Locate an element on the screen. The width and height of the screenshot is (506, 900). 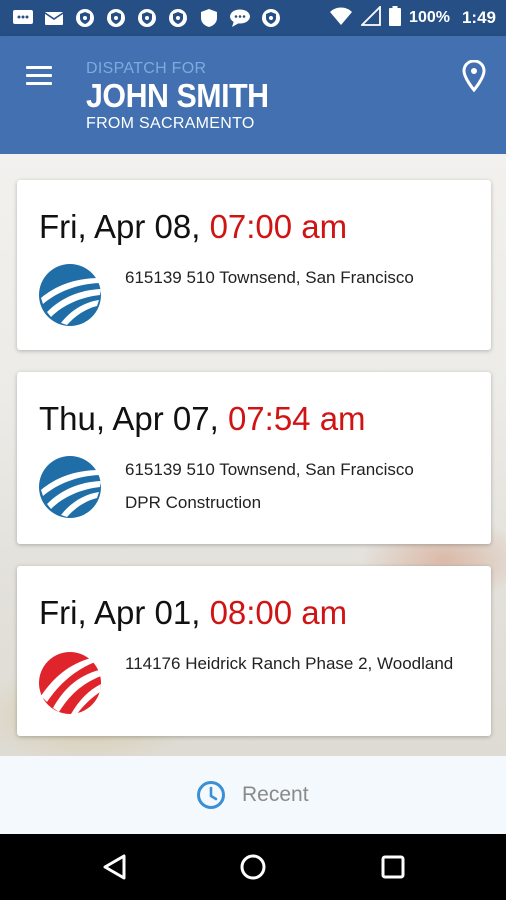
system-status: 100% 1:49 is located at coordinates (412, 17).